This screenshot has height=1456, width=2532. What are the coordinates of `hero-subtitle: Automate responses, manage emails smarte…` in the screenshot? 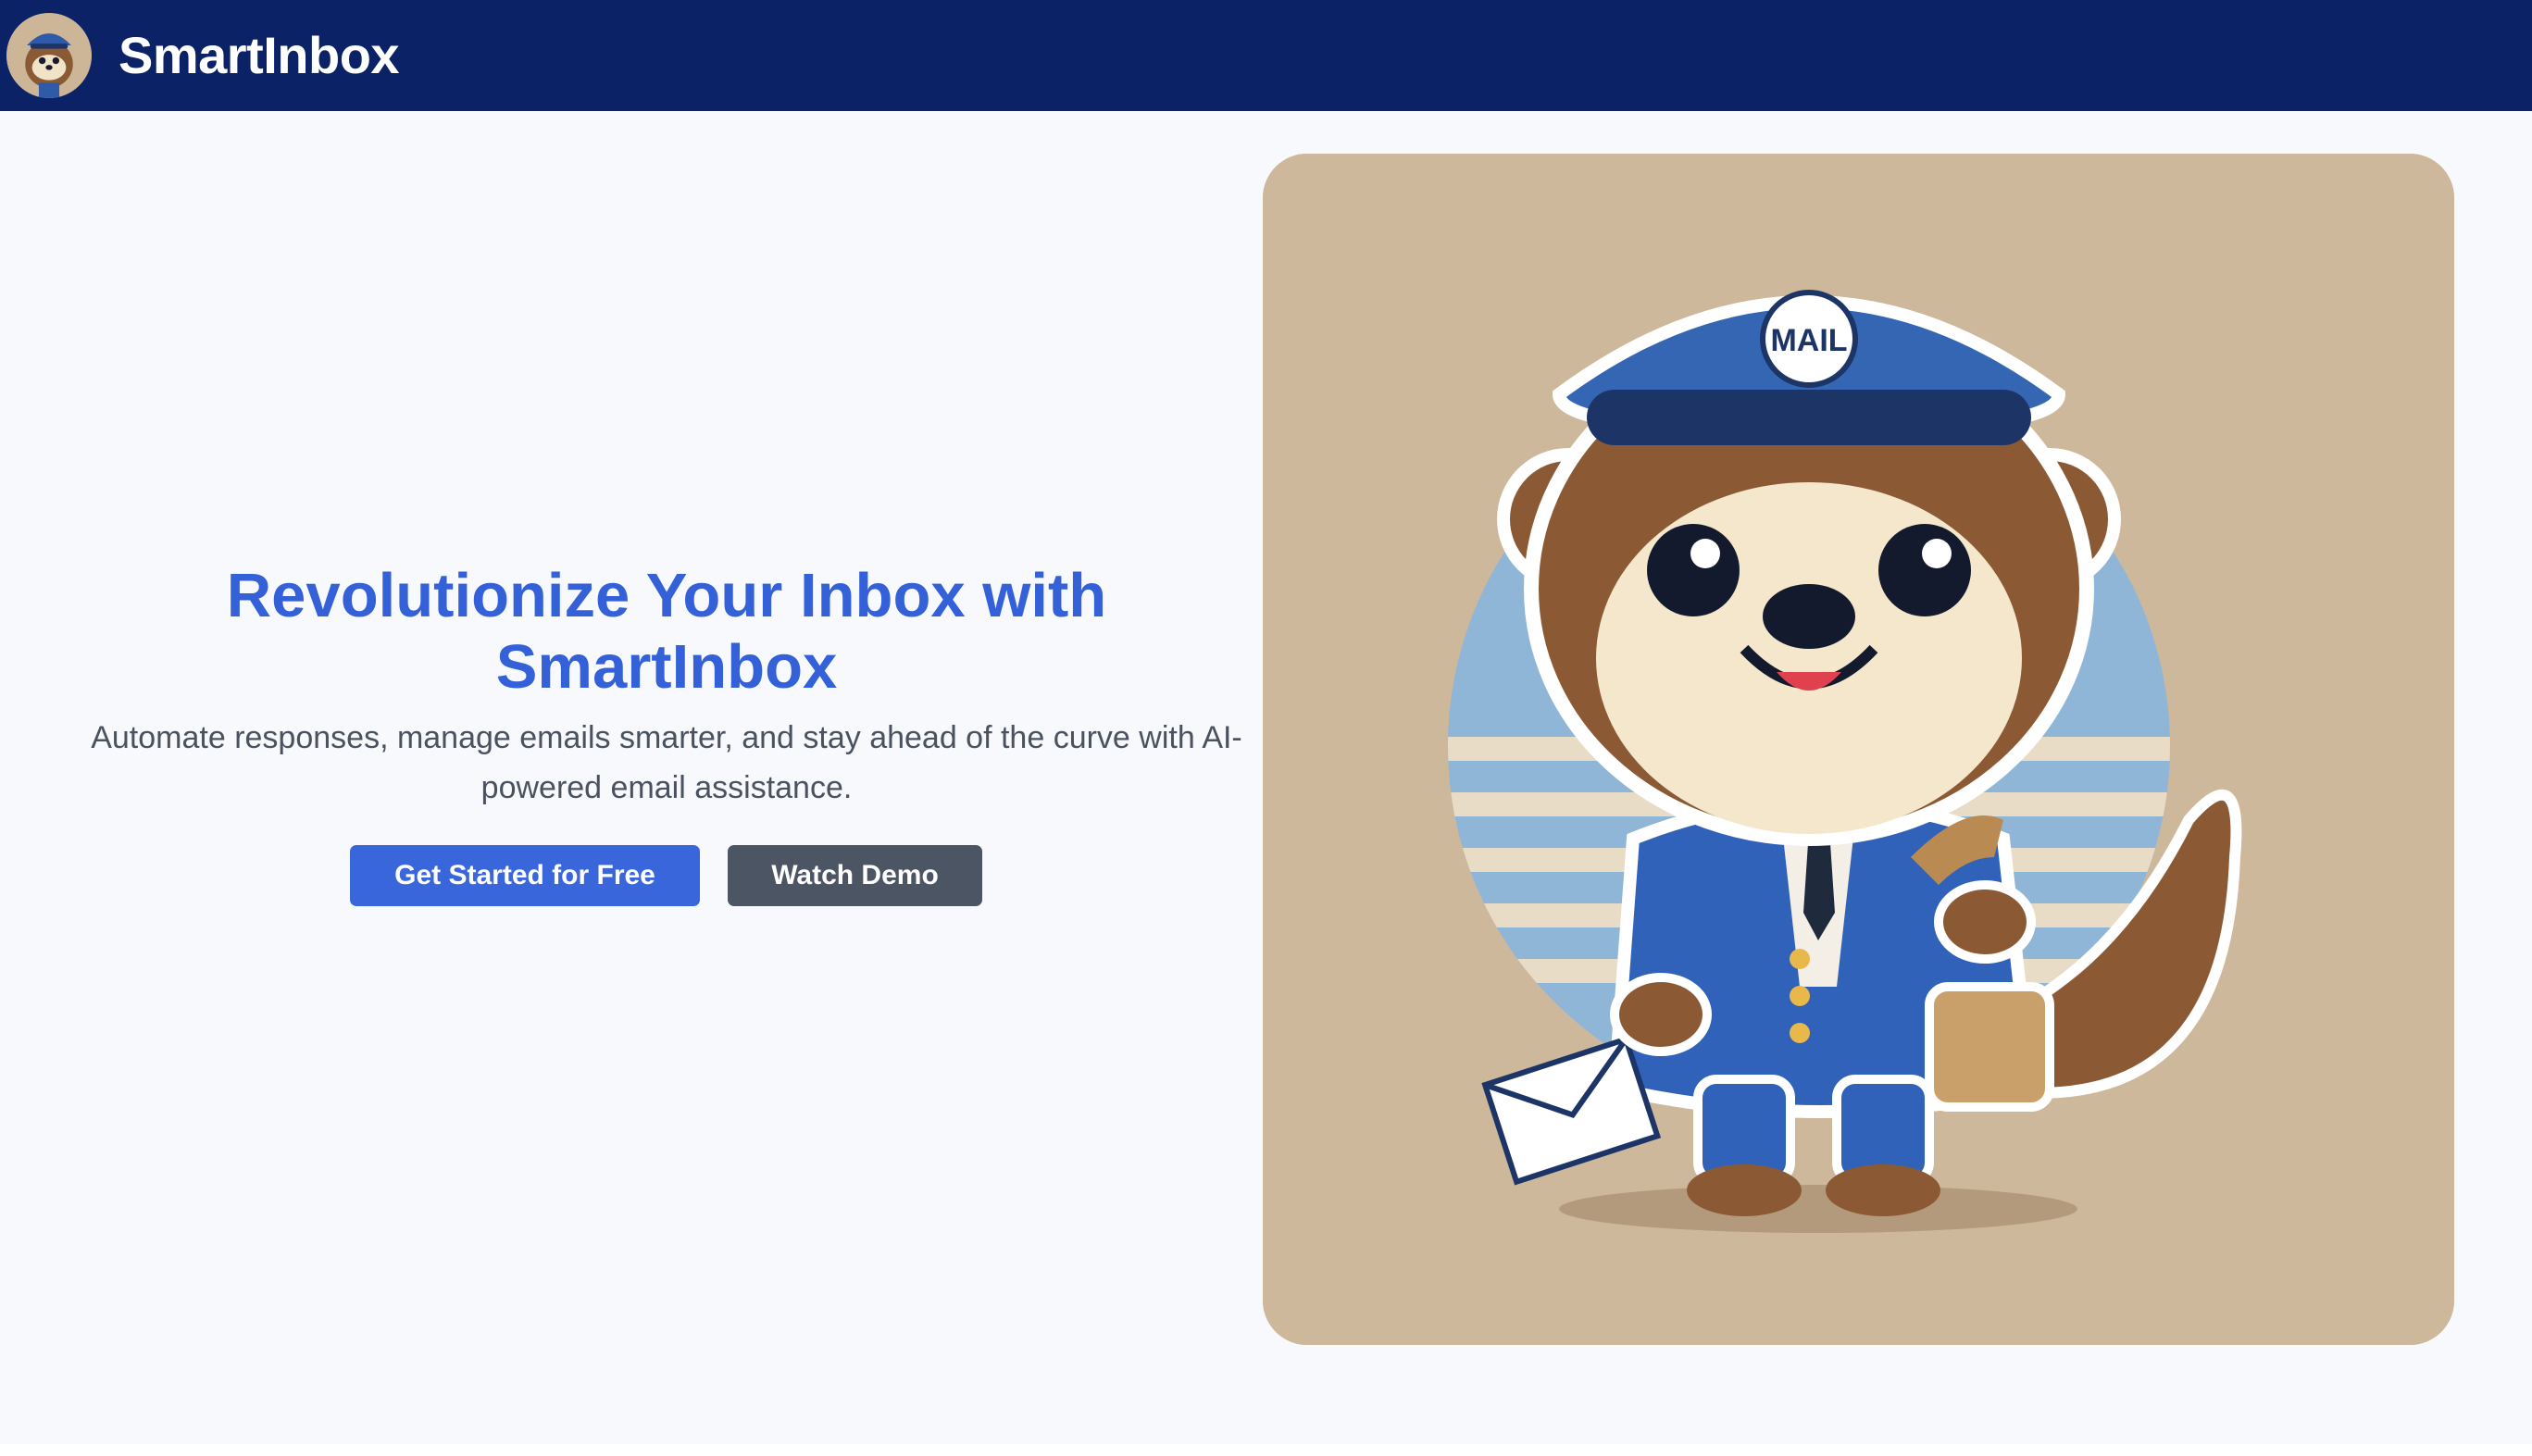 It's located at (666, 762).